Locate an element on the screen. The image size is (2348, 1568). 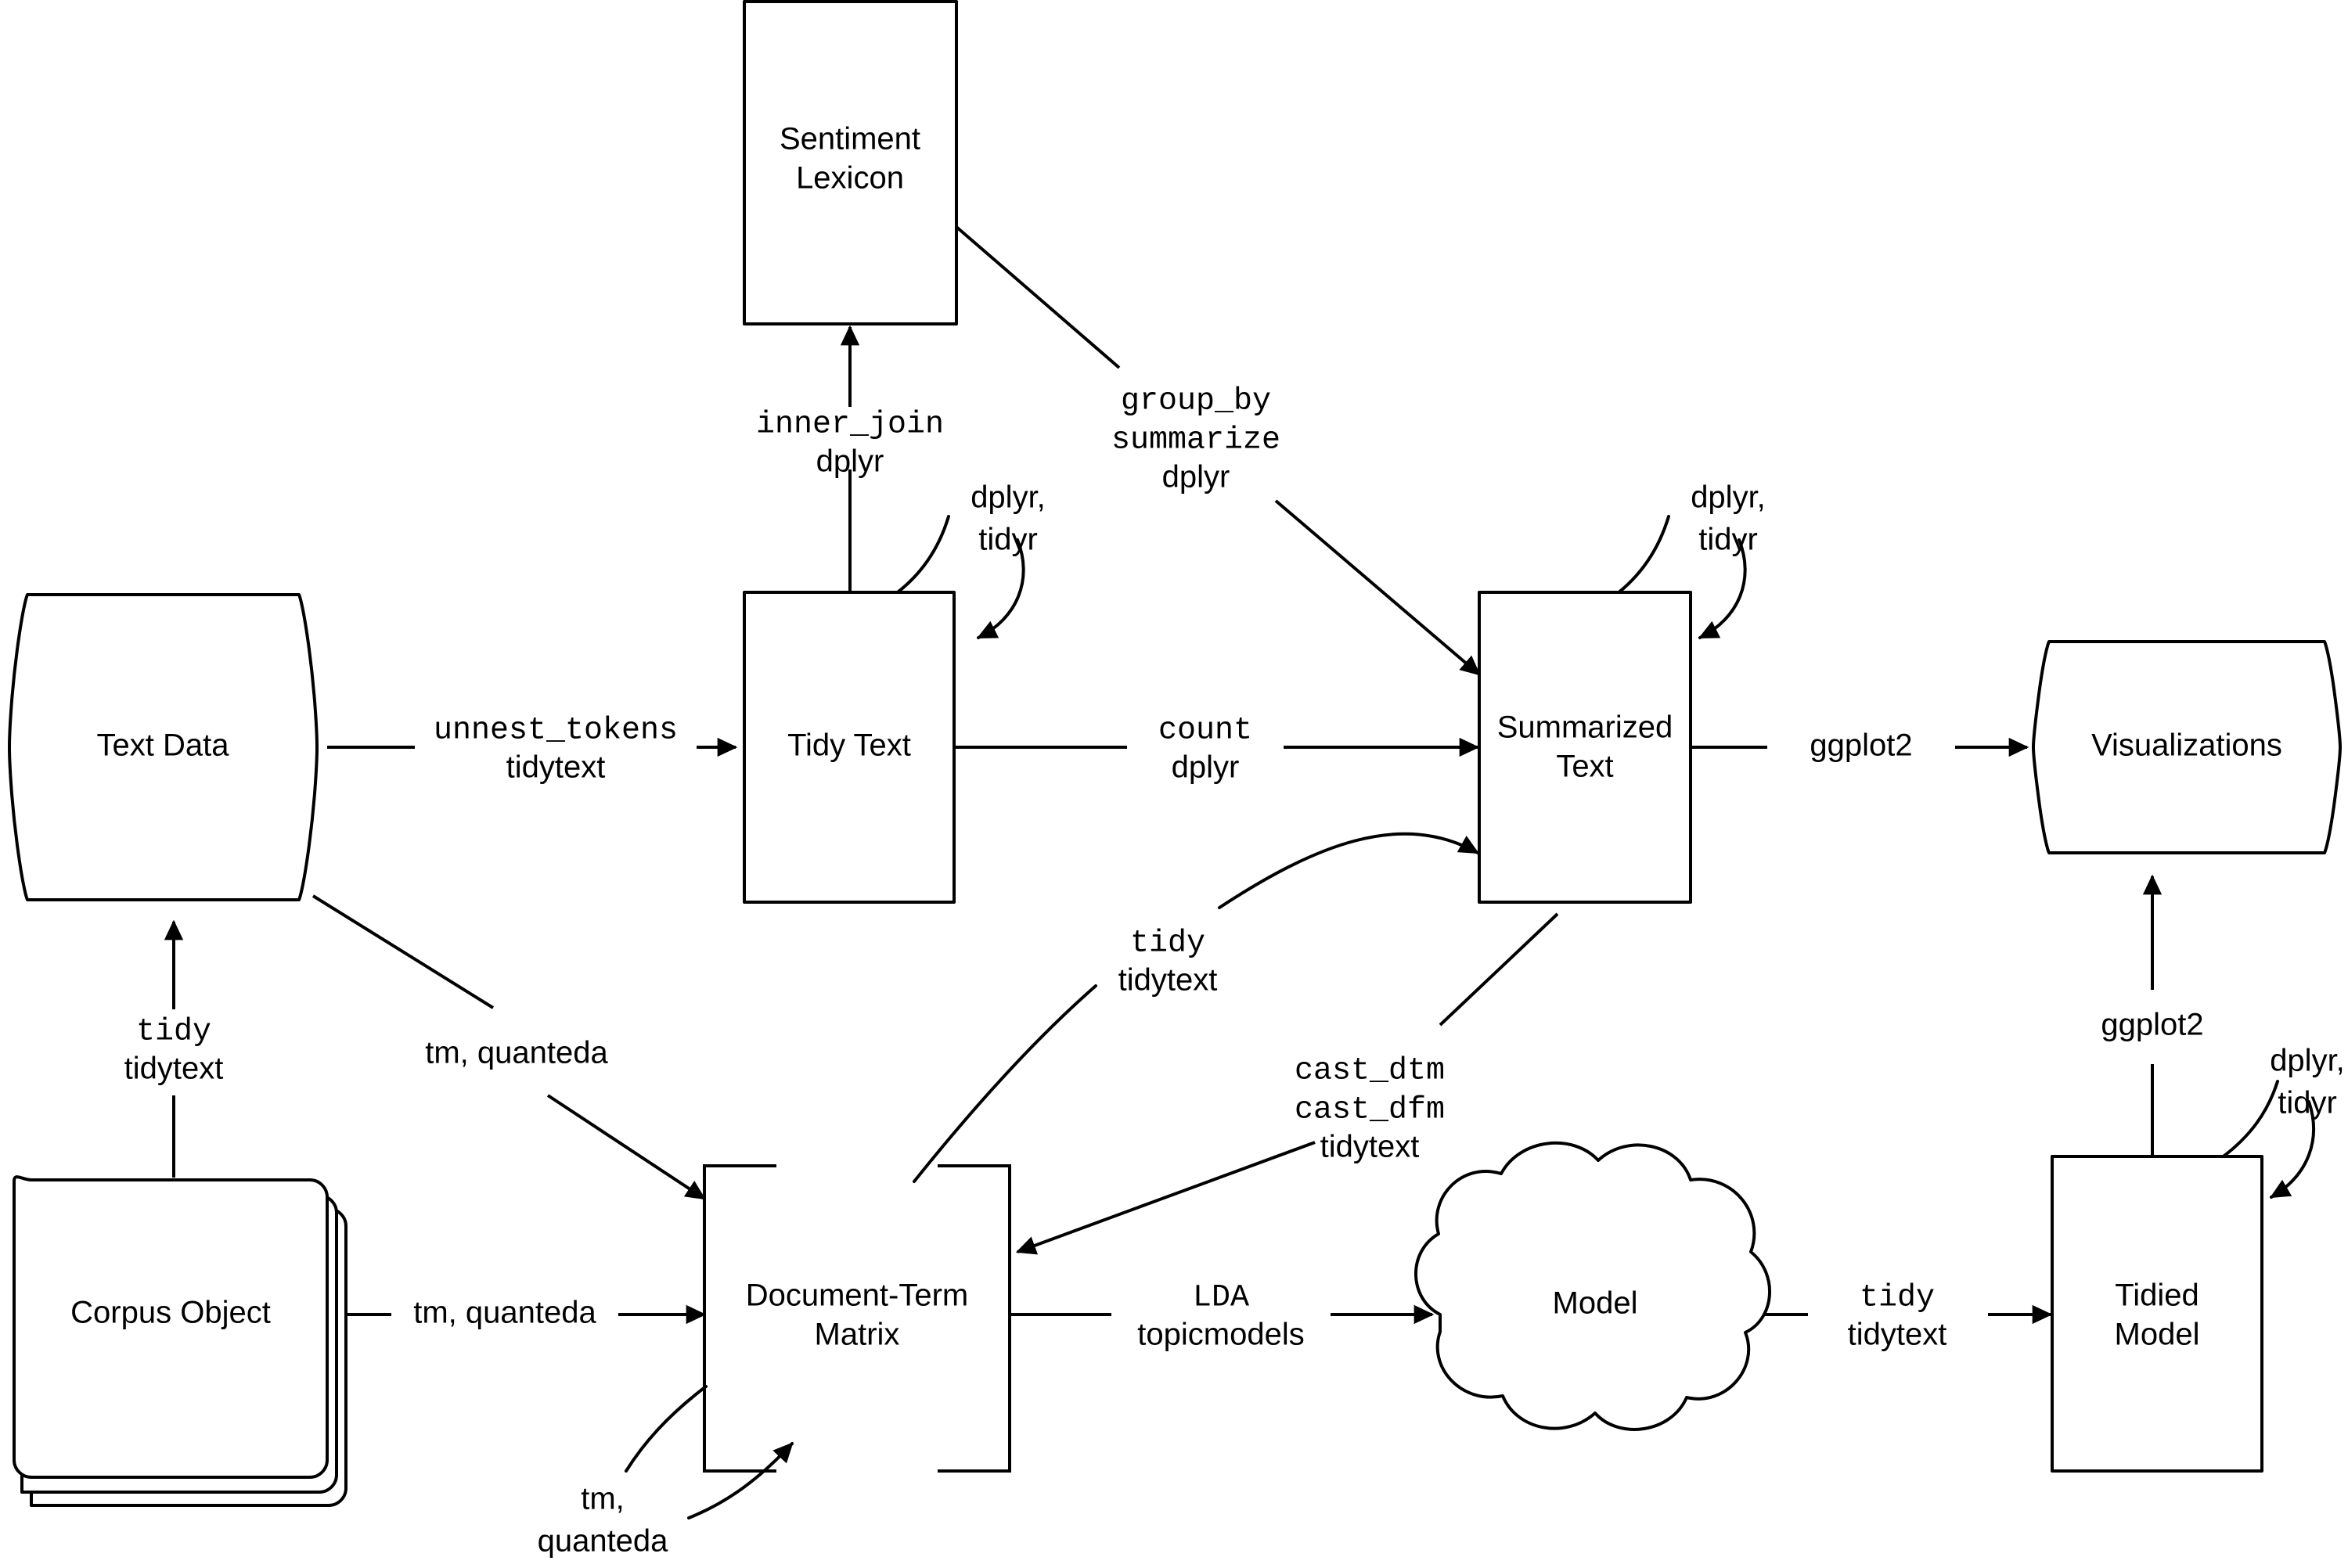
node-summarized-text: Summarized Text is located at coordinates (1585, 748).